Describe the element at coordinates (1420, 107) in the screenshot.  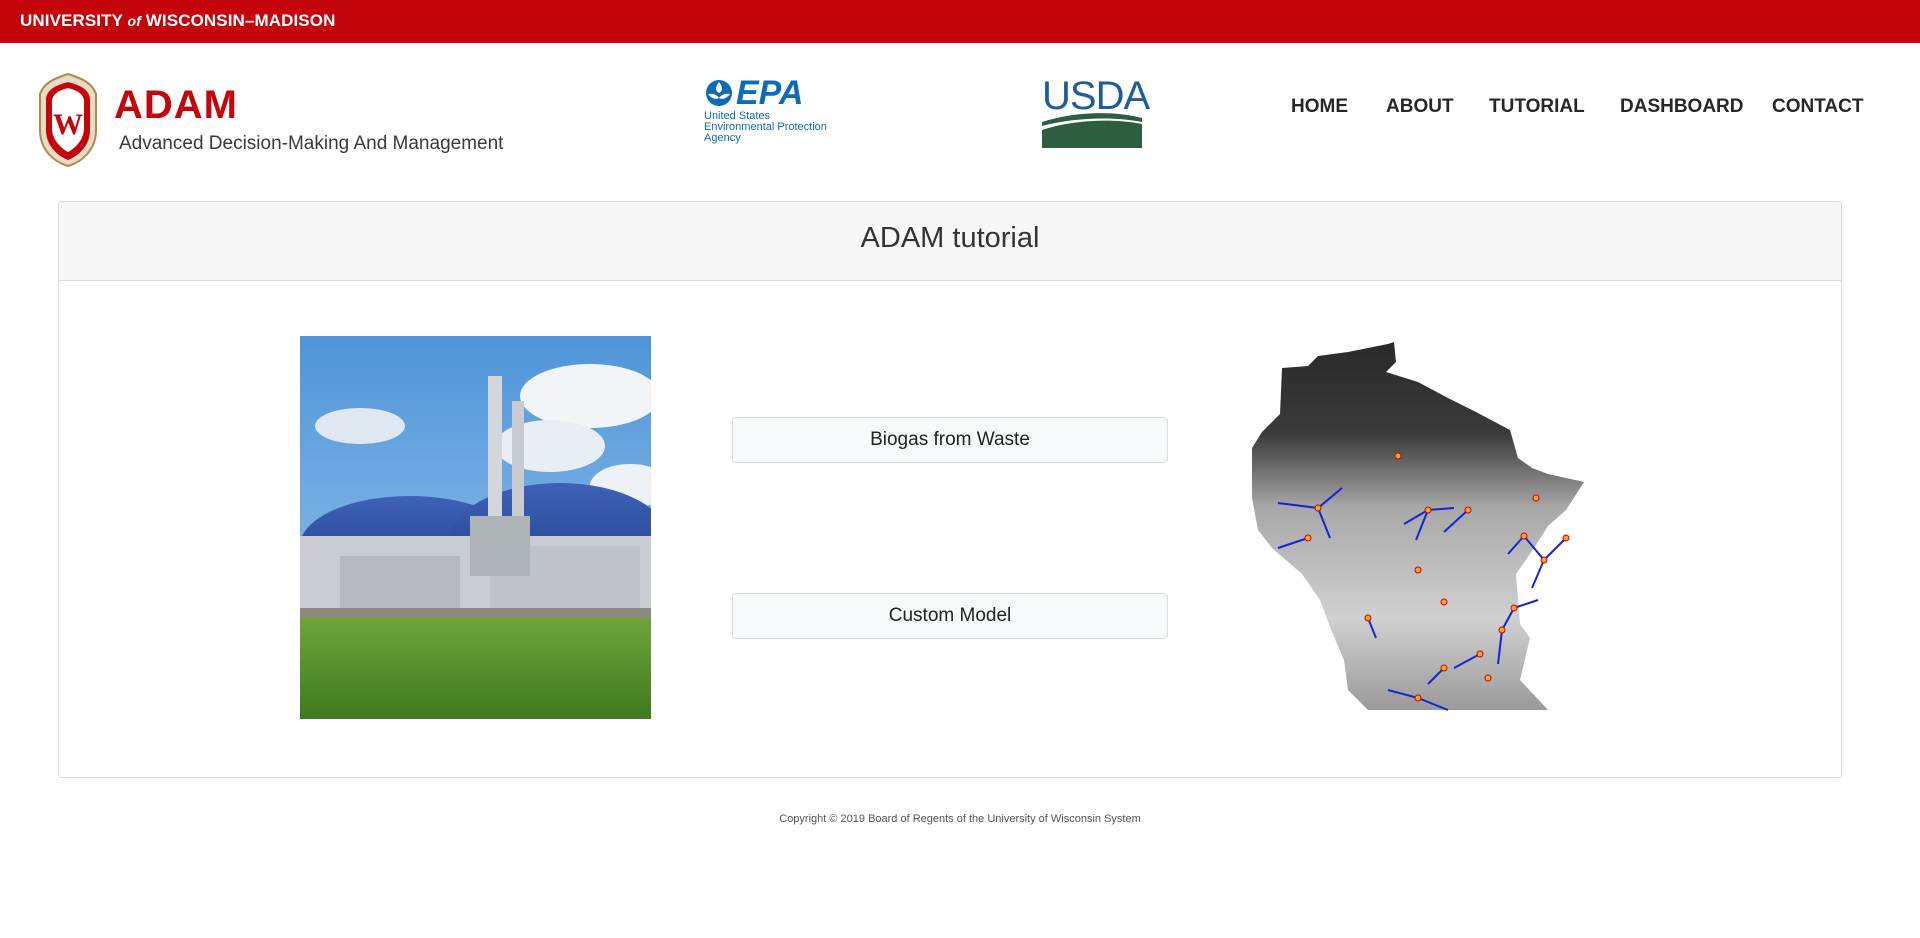
I see `nav-about: ABOUT` at that location.